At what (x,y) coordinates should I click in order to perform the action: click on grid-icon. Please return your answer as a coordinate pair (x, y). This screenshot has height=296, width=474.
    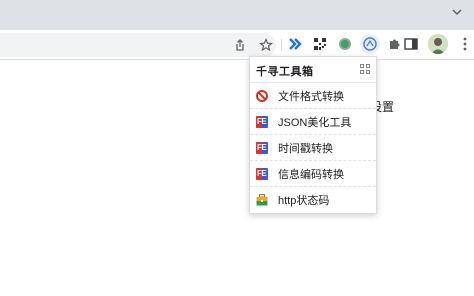
    Looking at the image, I should click on (365, 69).